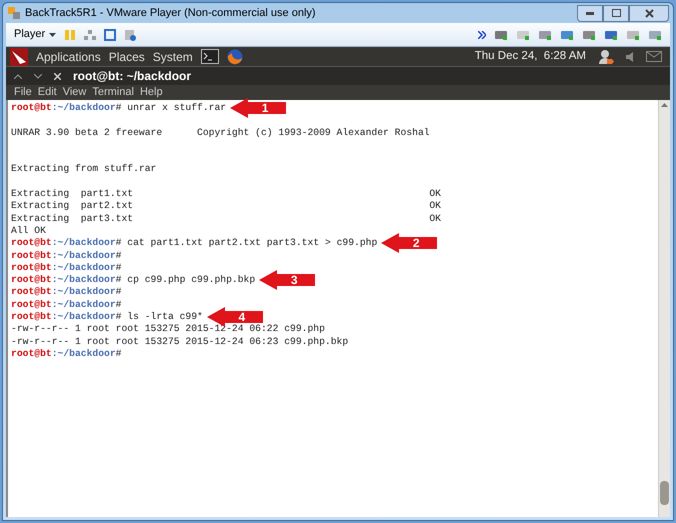 The height and width of the screenshot is (523, 676). I want to click on command-text: # cp c99.php c99.php.bkp, so click(186, 280).